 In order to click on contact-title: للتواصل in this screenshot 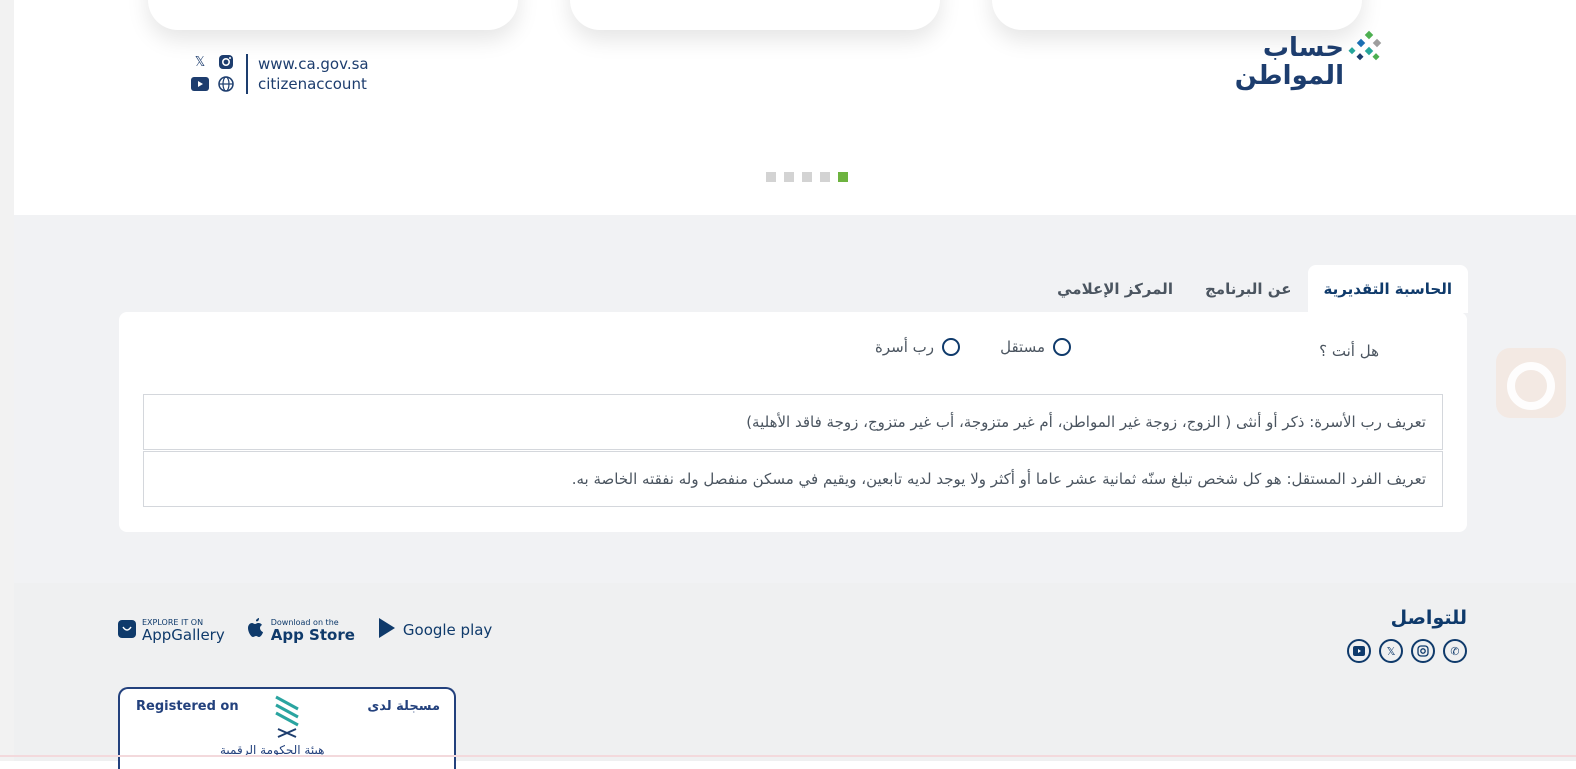, I will do `click(1428, 618)`.